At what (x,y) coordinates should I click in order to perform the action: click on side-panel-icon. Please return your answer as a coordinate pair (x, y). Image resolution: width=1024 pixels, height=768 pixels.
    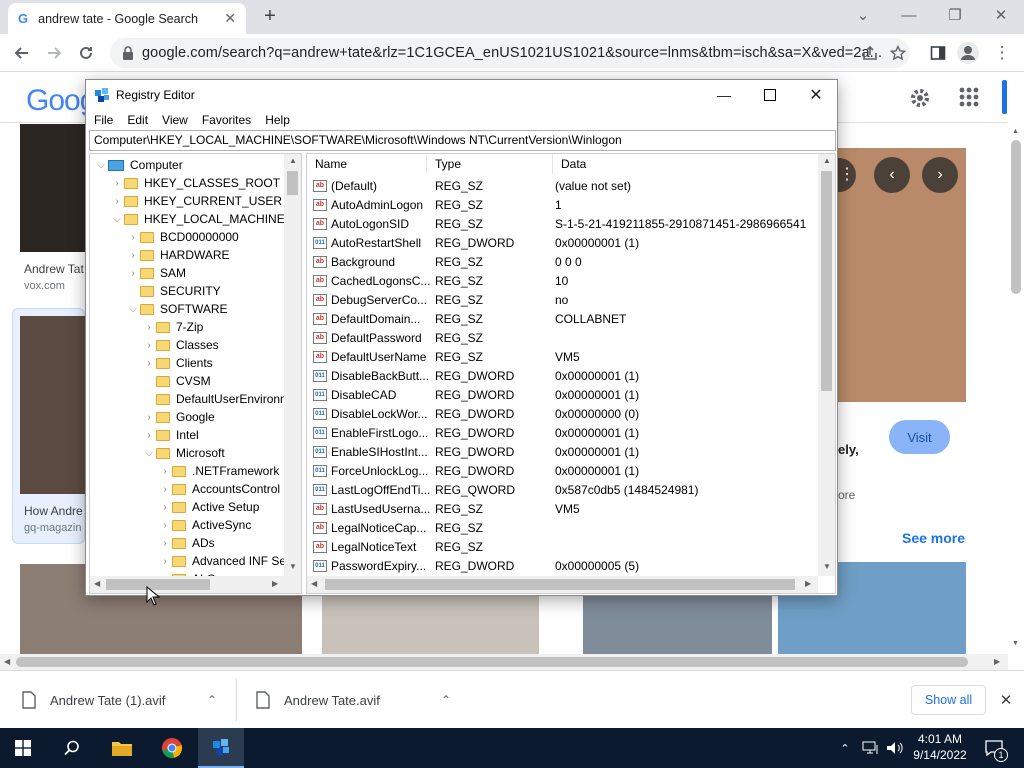
    Looking at the image, I should click on (938, 53).